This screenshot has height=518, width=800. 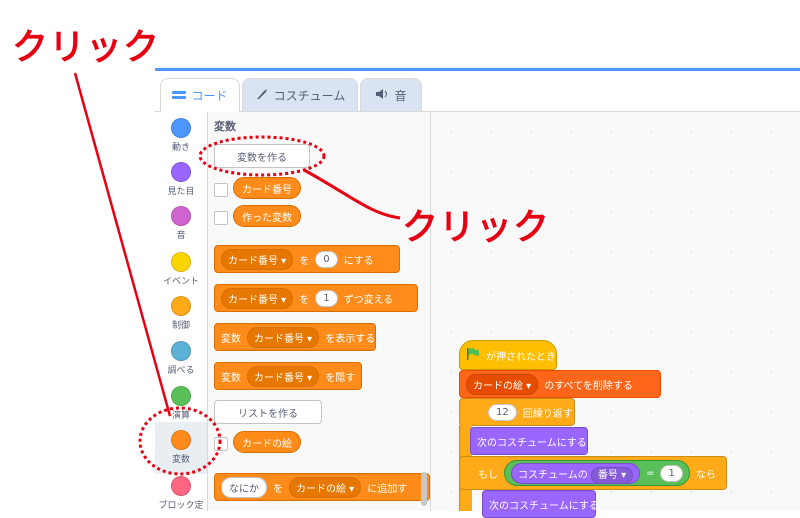 I want to click on annotation-click-top: クリック, so click(x=86, y=47).